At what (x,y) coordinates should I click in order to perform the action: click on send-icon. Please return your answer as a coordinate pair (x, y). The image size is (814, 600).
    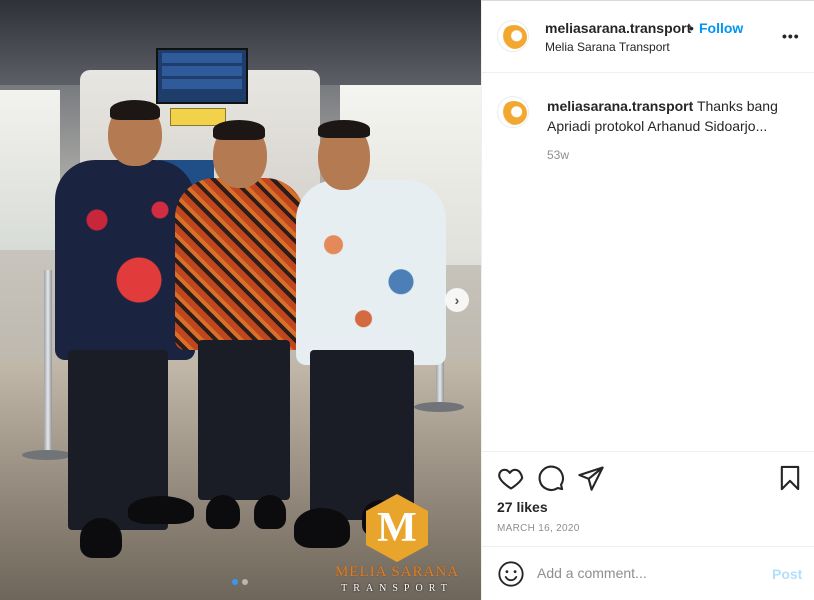
    Looking at the image, I should click on (591, 478).